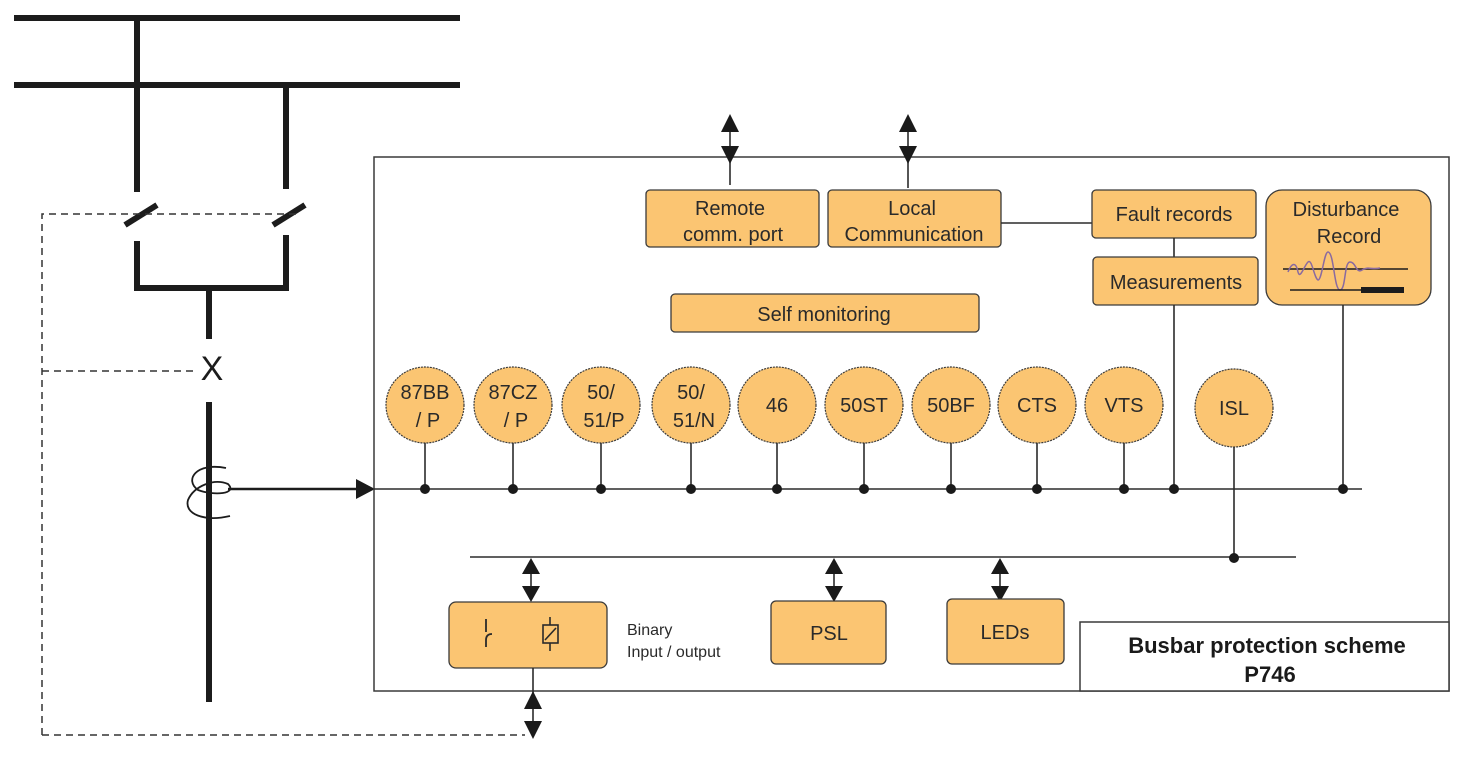 The height and width of the screenshot is (765, 1473). I want to click on remote-comm-label-1: Remote, so click(730, 209).